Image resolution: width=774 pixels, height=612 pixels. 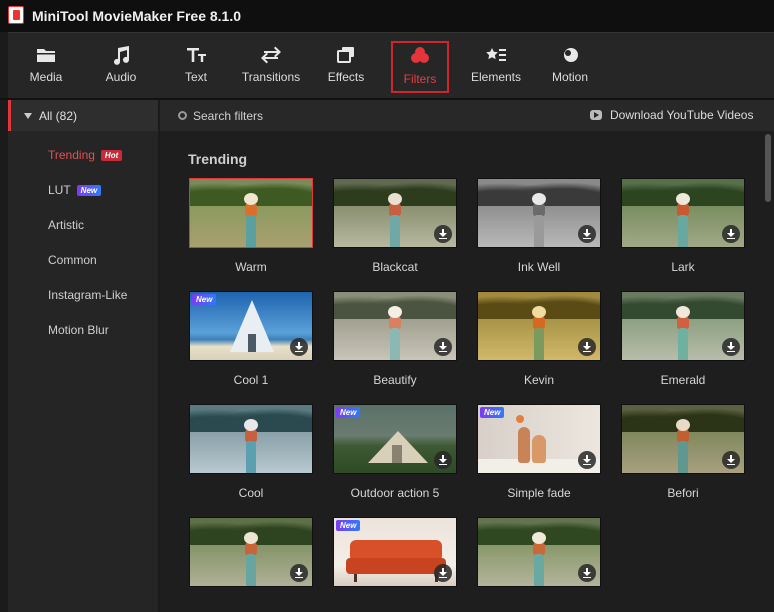 I want to click on sidebar-item-instagram-like: Instagram-Like, so click(x=87, y=295).